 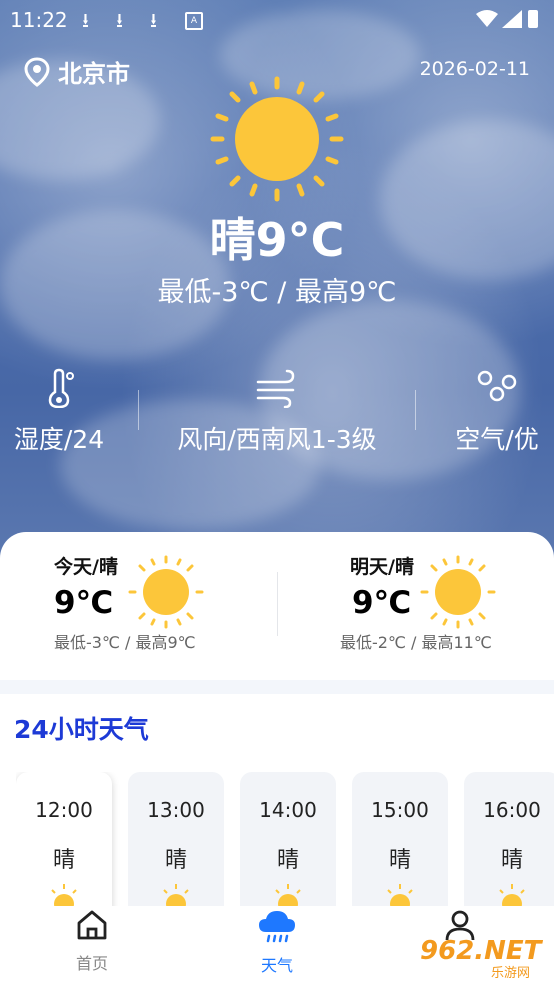 What do you see at coordinates (39, 20) in the screenshot?
I see `status-time: 11:22` at bounding box center [39, 20].